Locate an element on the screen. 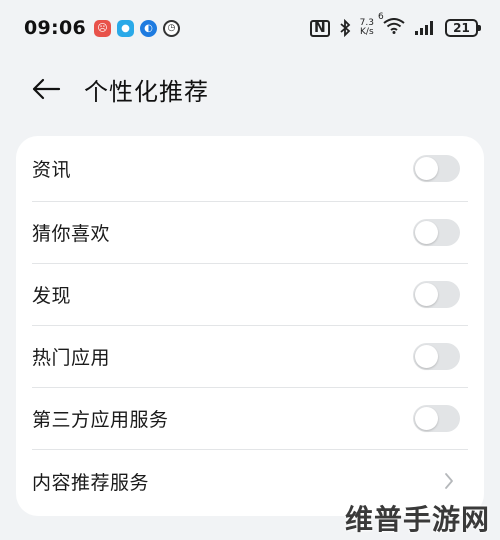  app-notification-icon: ◷ is located at coordinates (171, 28).